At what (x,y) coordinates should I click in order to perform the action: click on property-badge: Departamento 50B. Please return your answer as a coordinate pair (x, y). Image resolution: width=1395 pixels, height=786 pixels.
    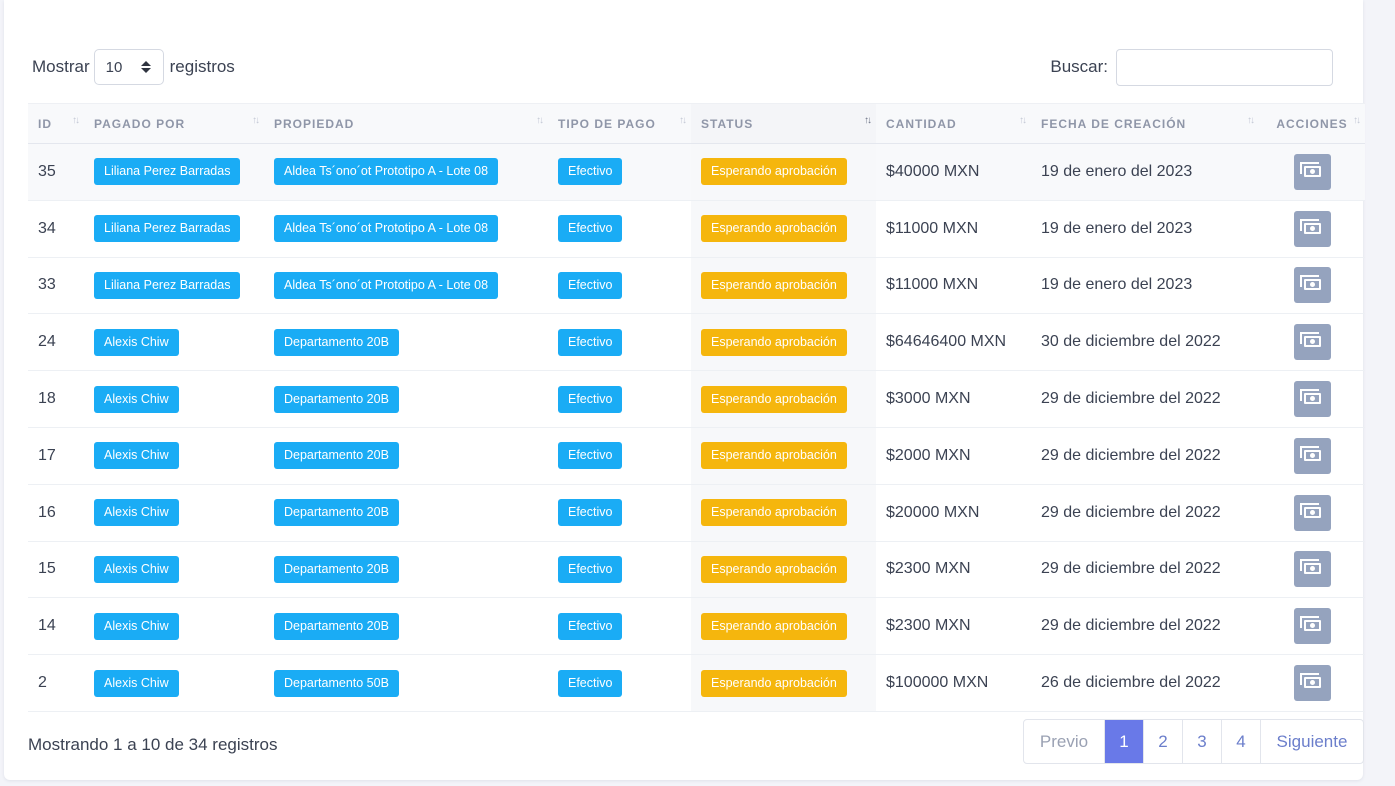
    Looking at the image, I should click on (336, 683).